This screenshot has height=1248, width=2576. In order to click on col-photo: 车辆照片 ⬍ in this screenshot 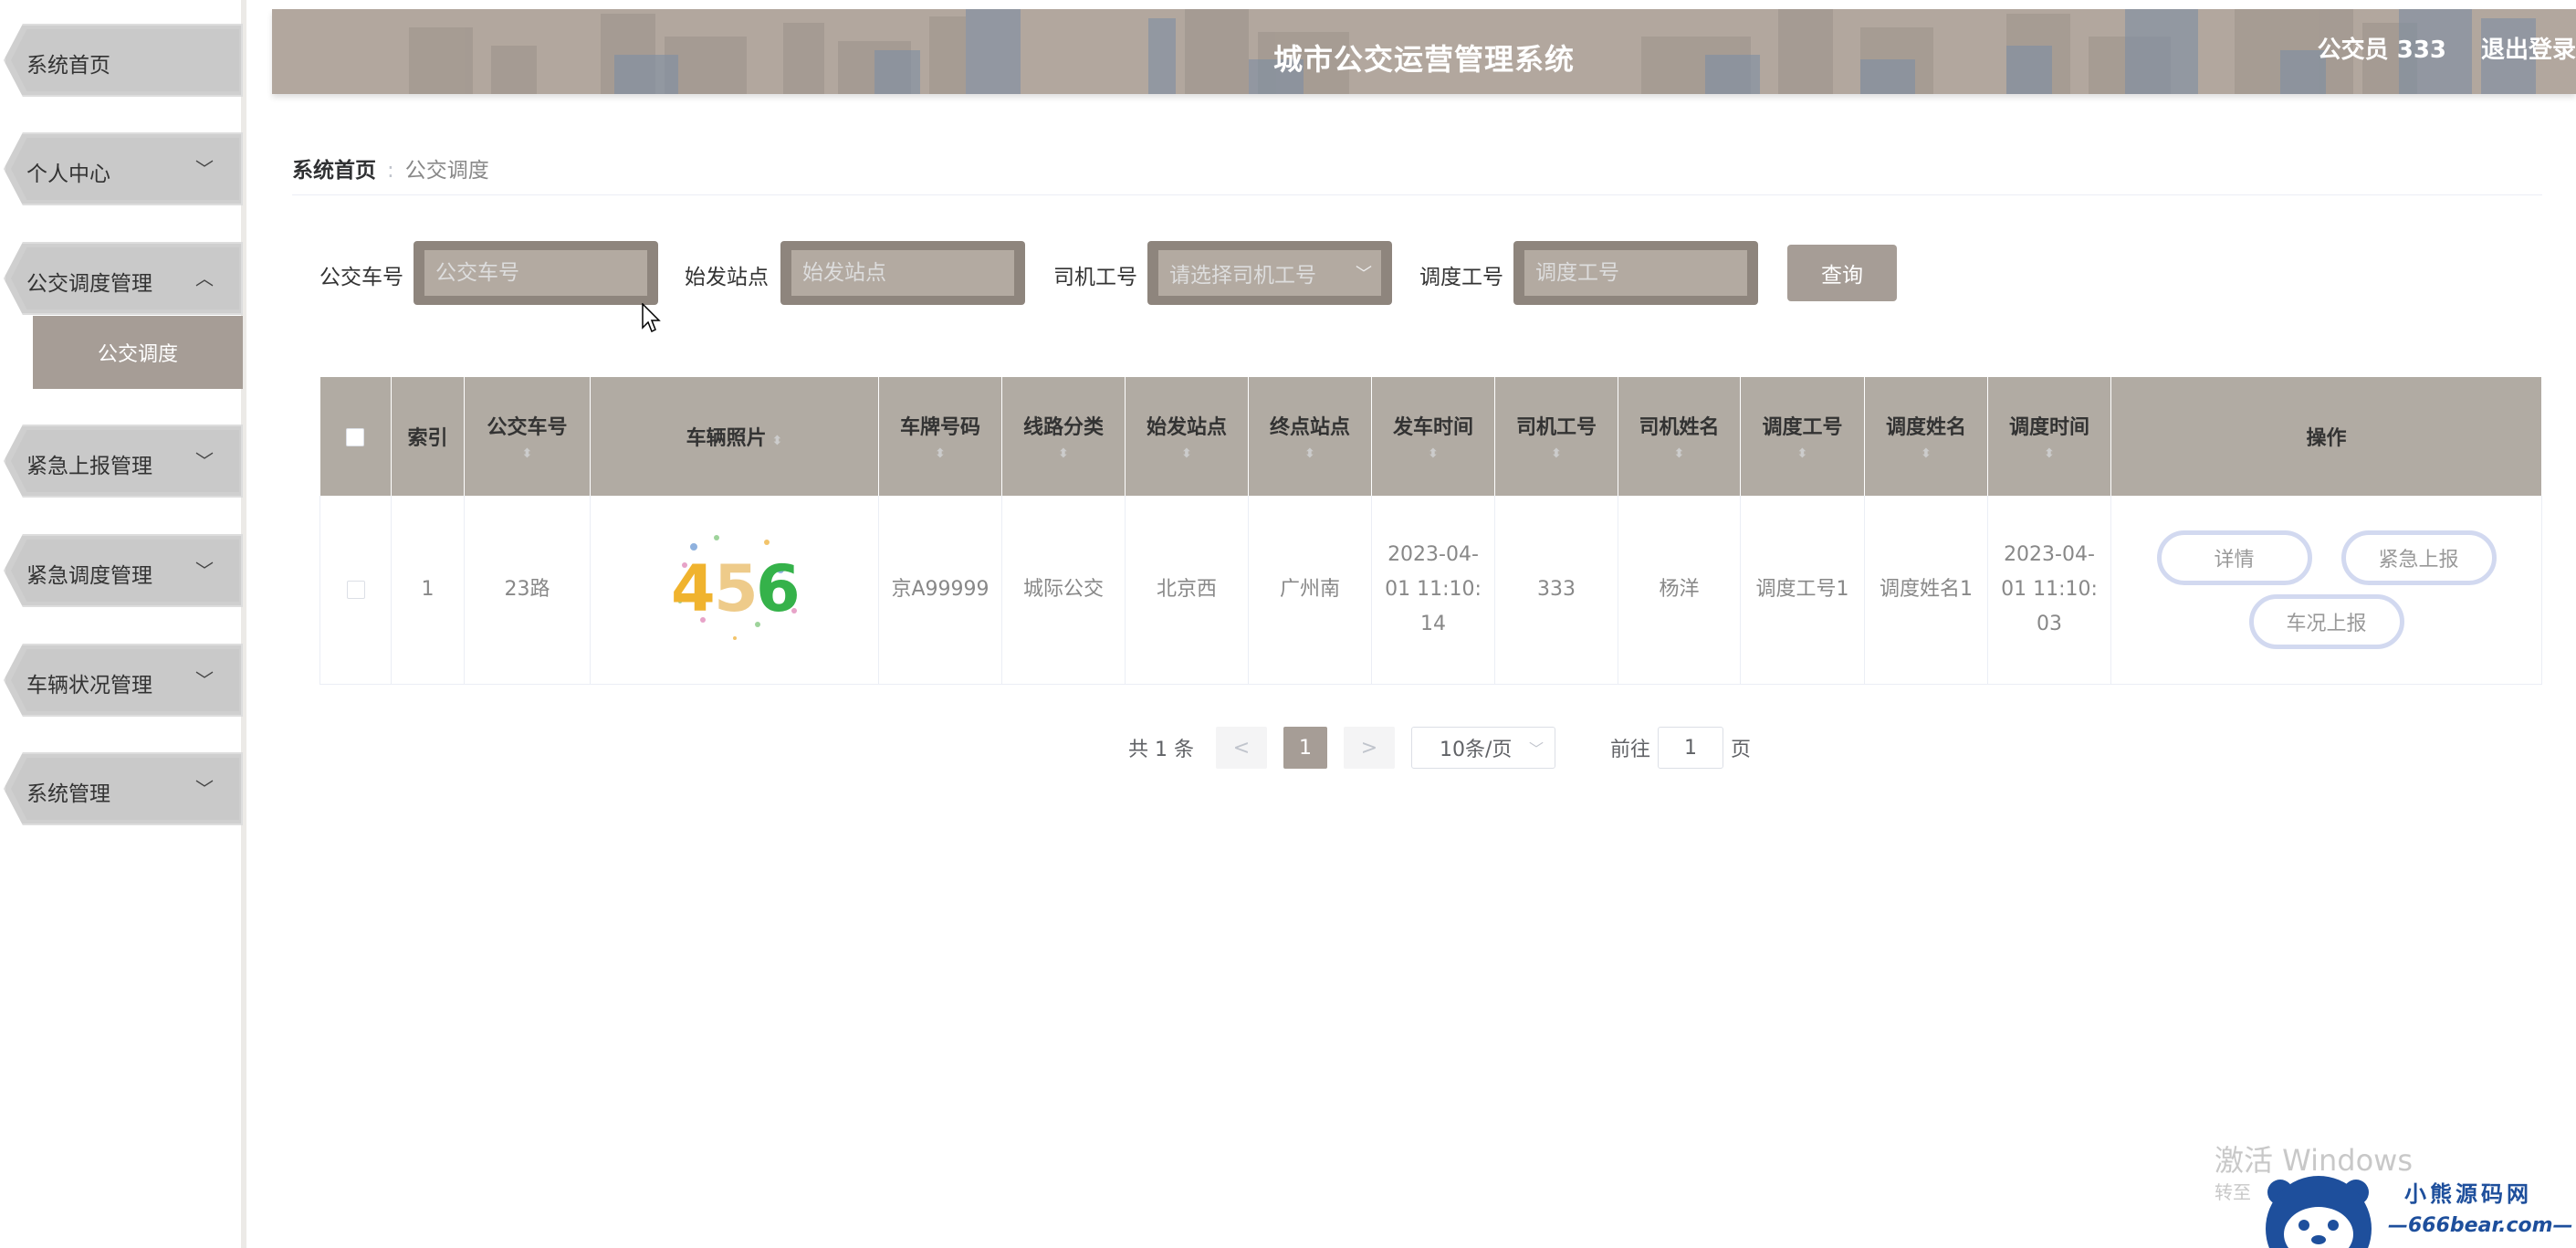, I will do `click(734, 436)`.